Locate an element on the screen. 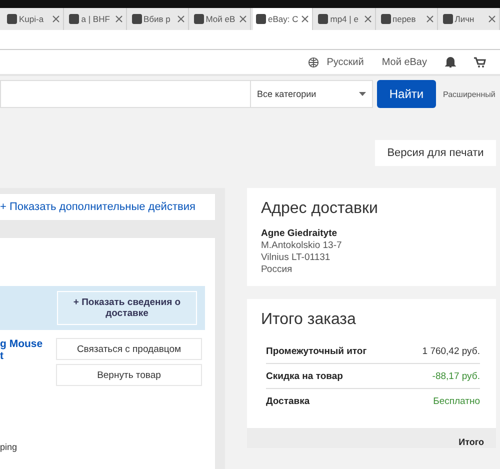  advanced-search-link: Расширенный is located at coordinates (469, 94).